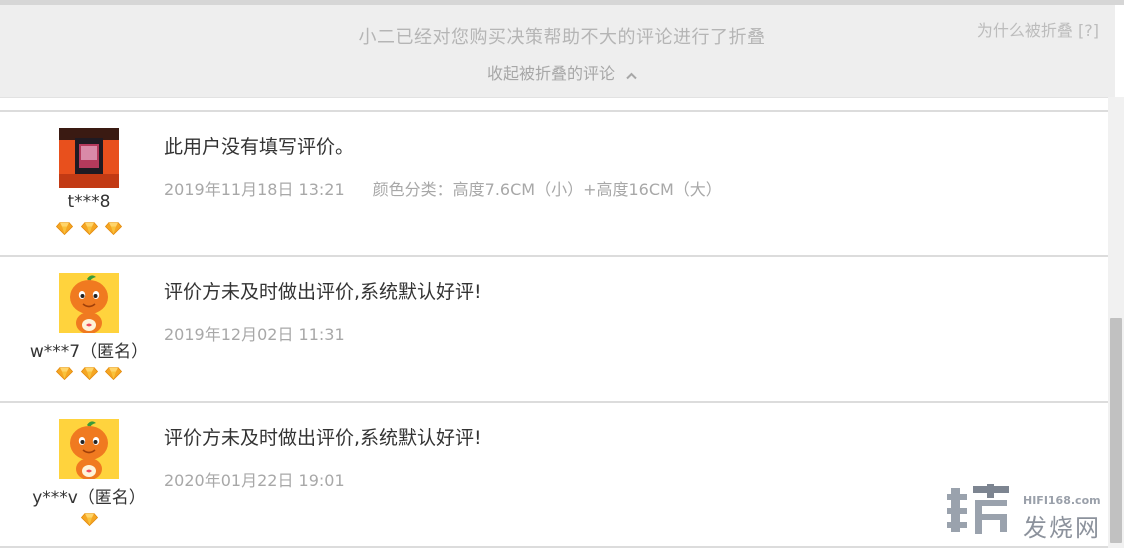  What do you see at coordinates (631, 74) in the screenshot?
I see `chevron-up-icon` at bounding box center [631, 74].